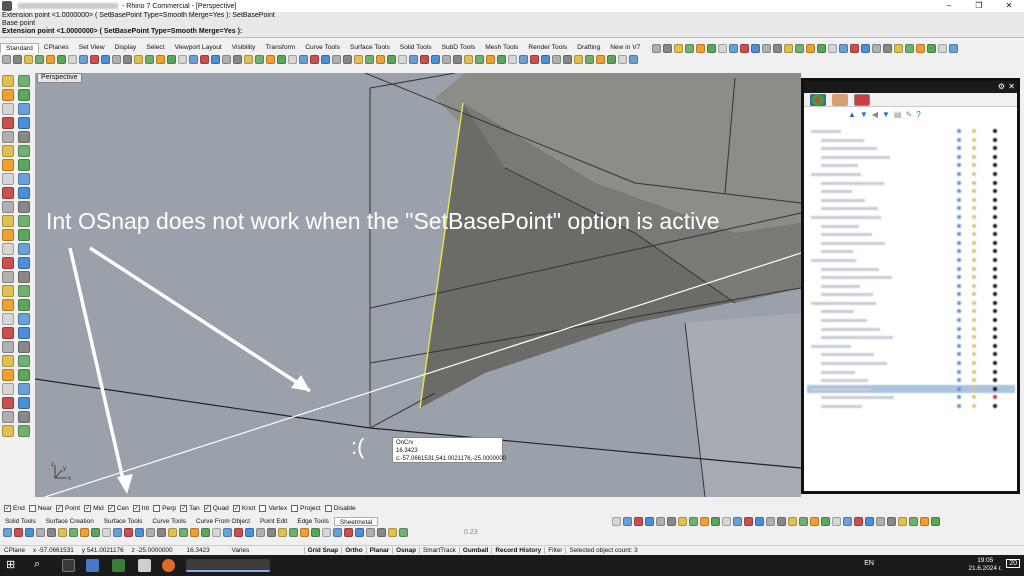 This screenshot has width=1024, height=576. What do you see at coordinates (273, 521) in the screenshot?
I see `tab-point-edit: Point Edit` at bounding box center [273, 521].